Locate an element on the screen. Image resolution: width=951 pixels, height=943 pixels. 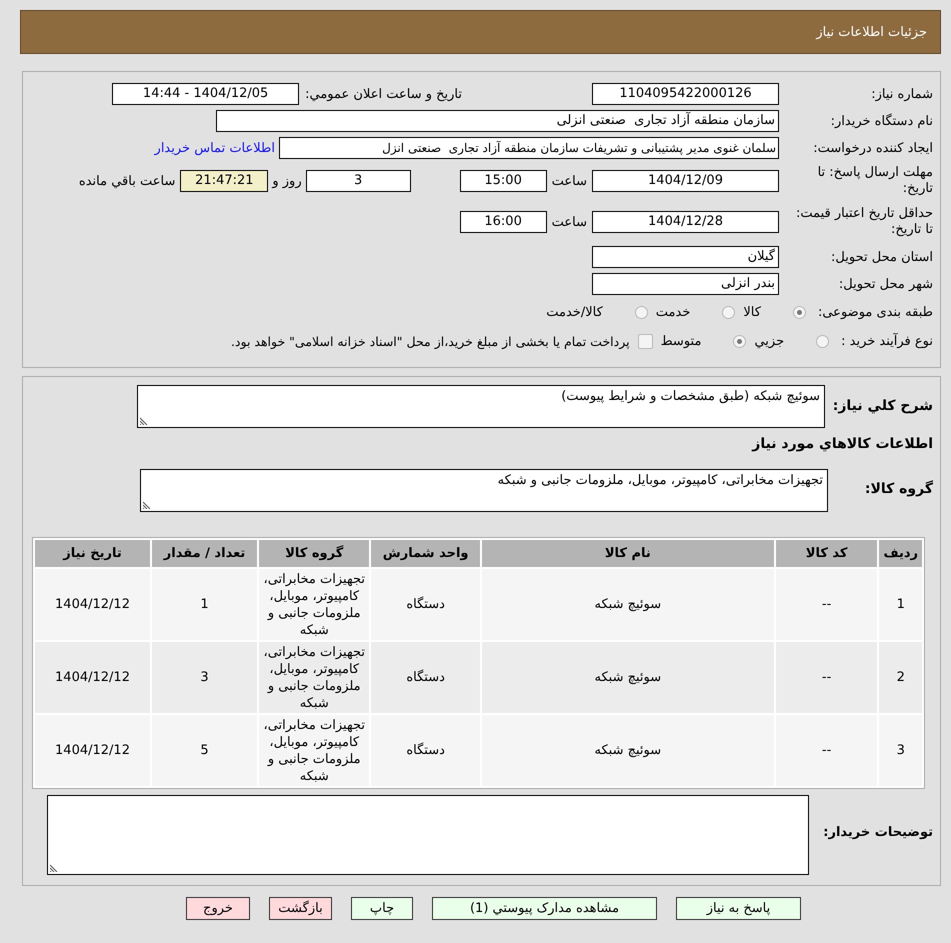
buyer-org-field: سازمان منطقه آزاد تجاری صنعتی انزلی is located at coordinates (497, 121).